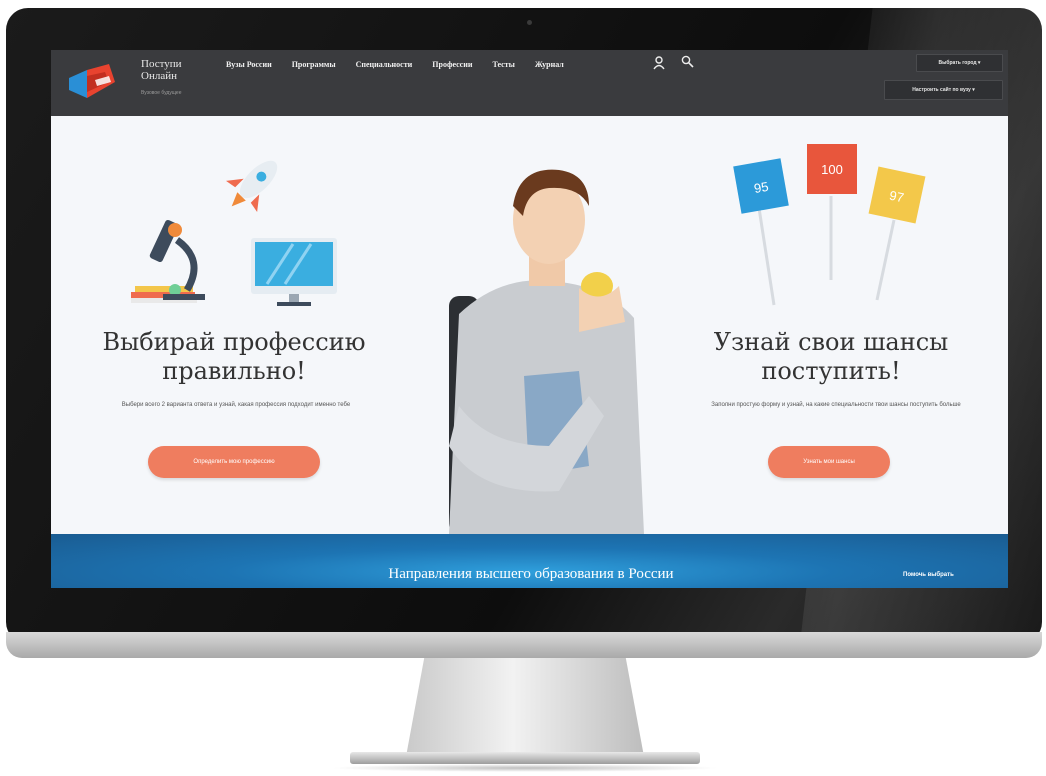 The width and height of the screenshot is (1046, 776). Describe the element at coordinates (832, 169) in the screenshot. I see `score-sign-100: 100` at that location.